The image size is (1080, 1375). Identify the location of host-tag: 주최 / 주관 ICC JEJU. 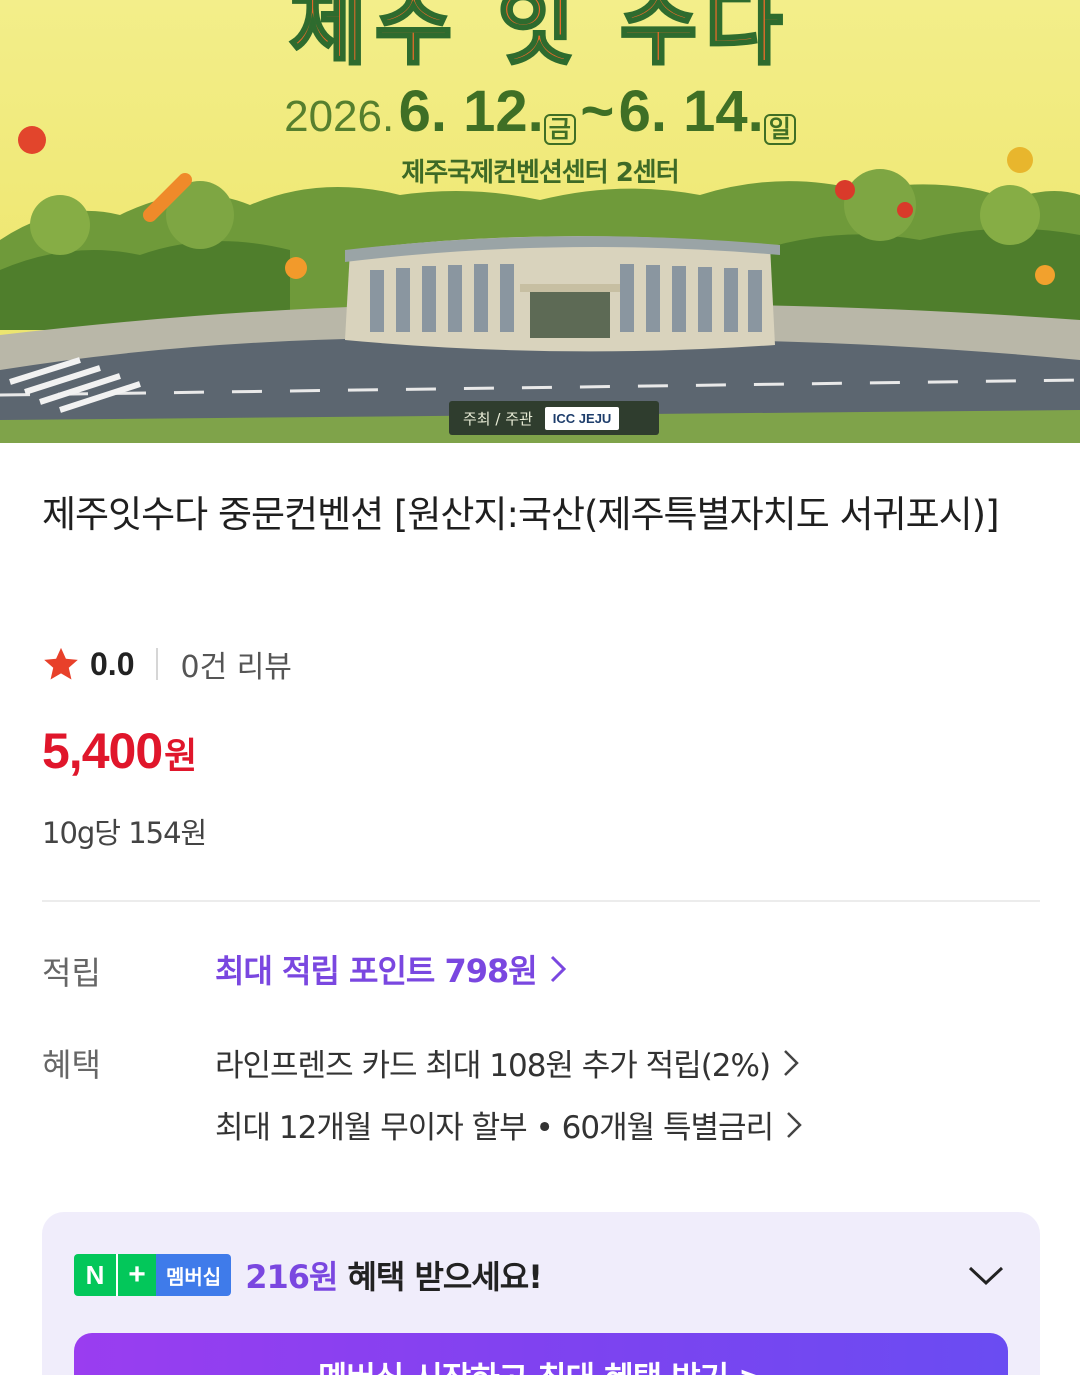
(554, 418).